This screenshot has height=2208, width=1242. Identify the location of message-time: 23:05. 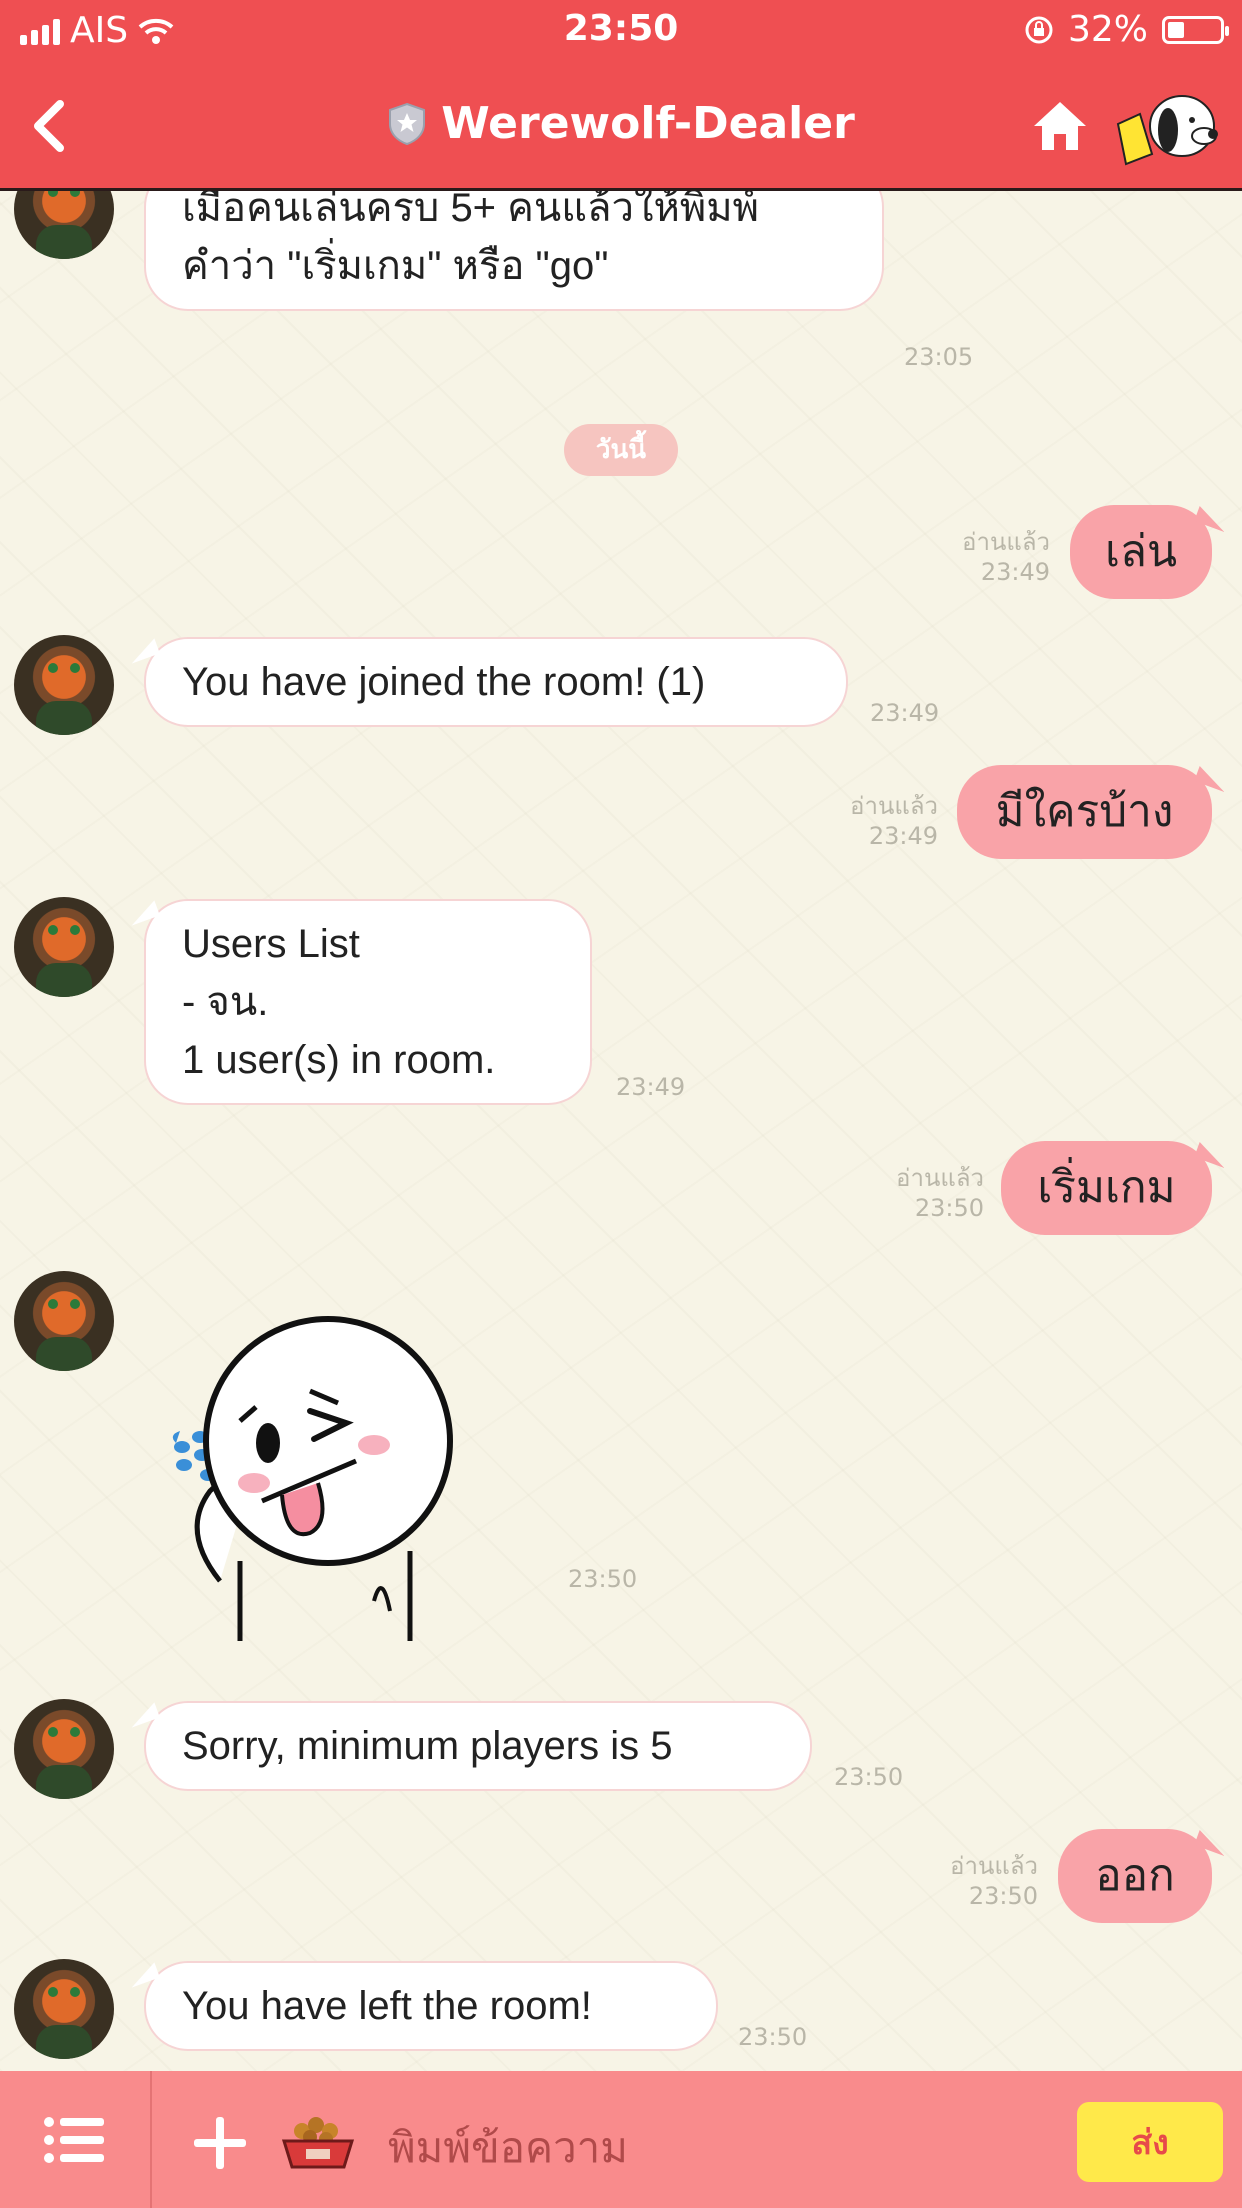
(939, 357).